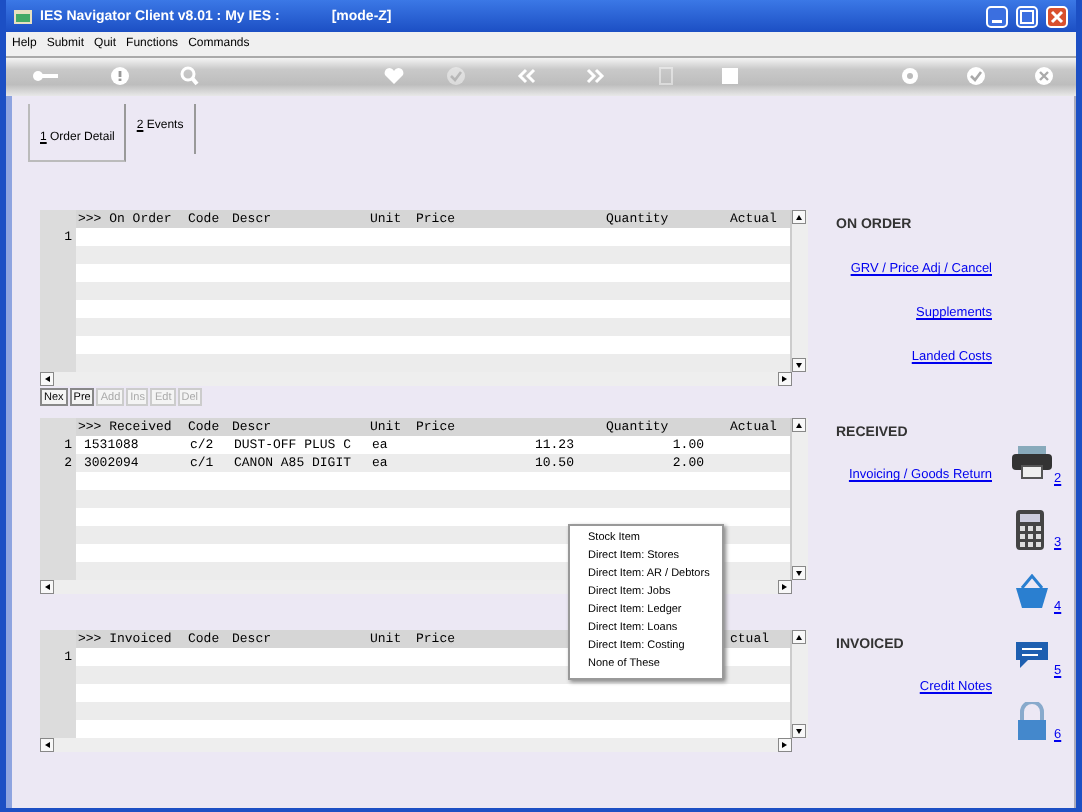 Image resolution: width=1082 pixels, height=812 pixels. What do you see at coordinates (910, 76) in the screenshot?
I see `gear-icon` at bounding box center [910, 76].